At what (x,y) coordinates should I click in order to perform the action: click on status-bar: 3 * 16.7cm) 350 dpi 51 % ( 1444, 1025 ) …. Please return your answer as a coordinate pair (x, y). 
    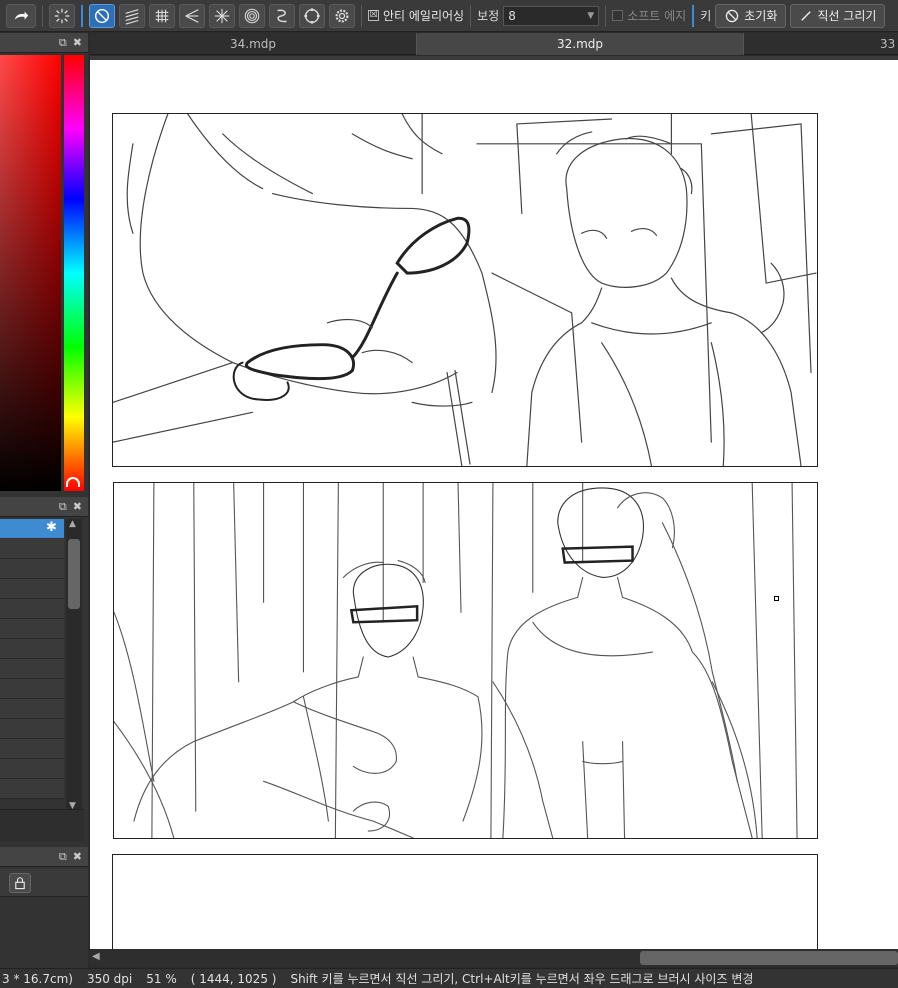
    Looking at the image, I should click on (449, 978).